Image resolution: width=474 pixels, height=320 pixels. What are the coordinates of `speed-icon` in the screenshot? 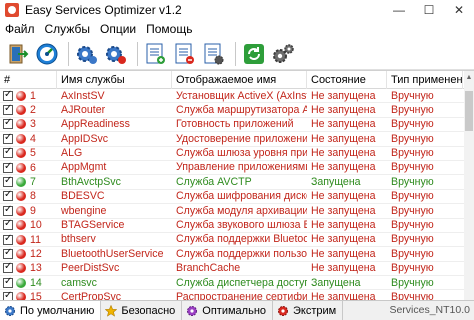 It's located at (47, 53).